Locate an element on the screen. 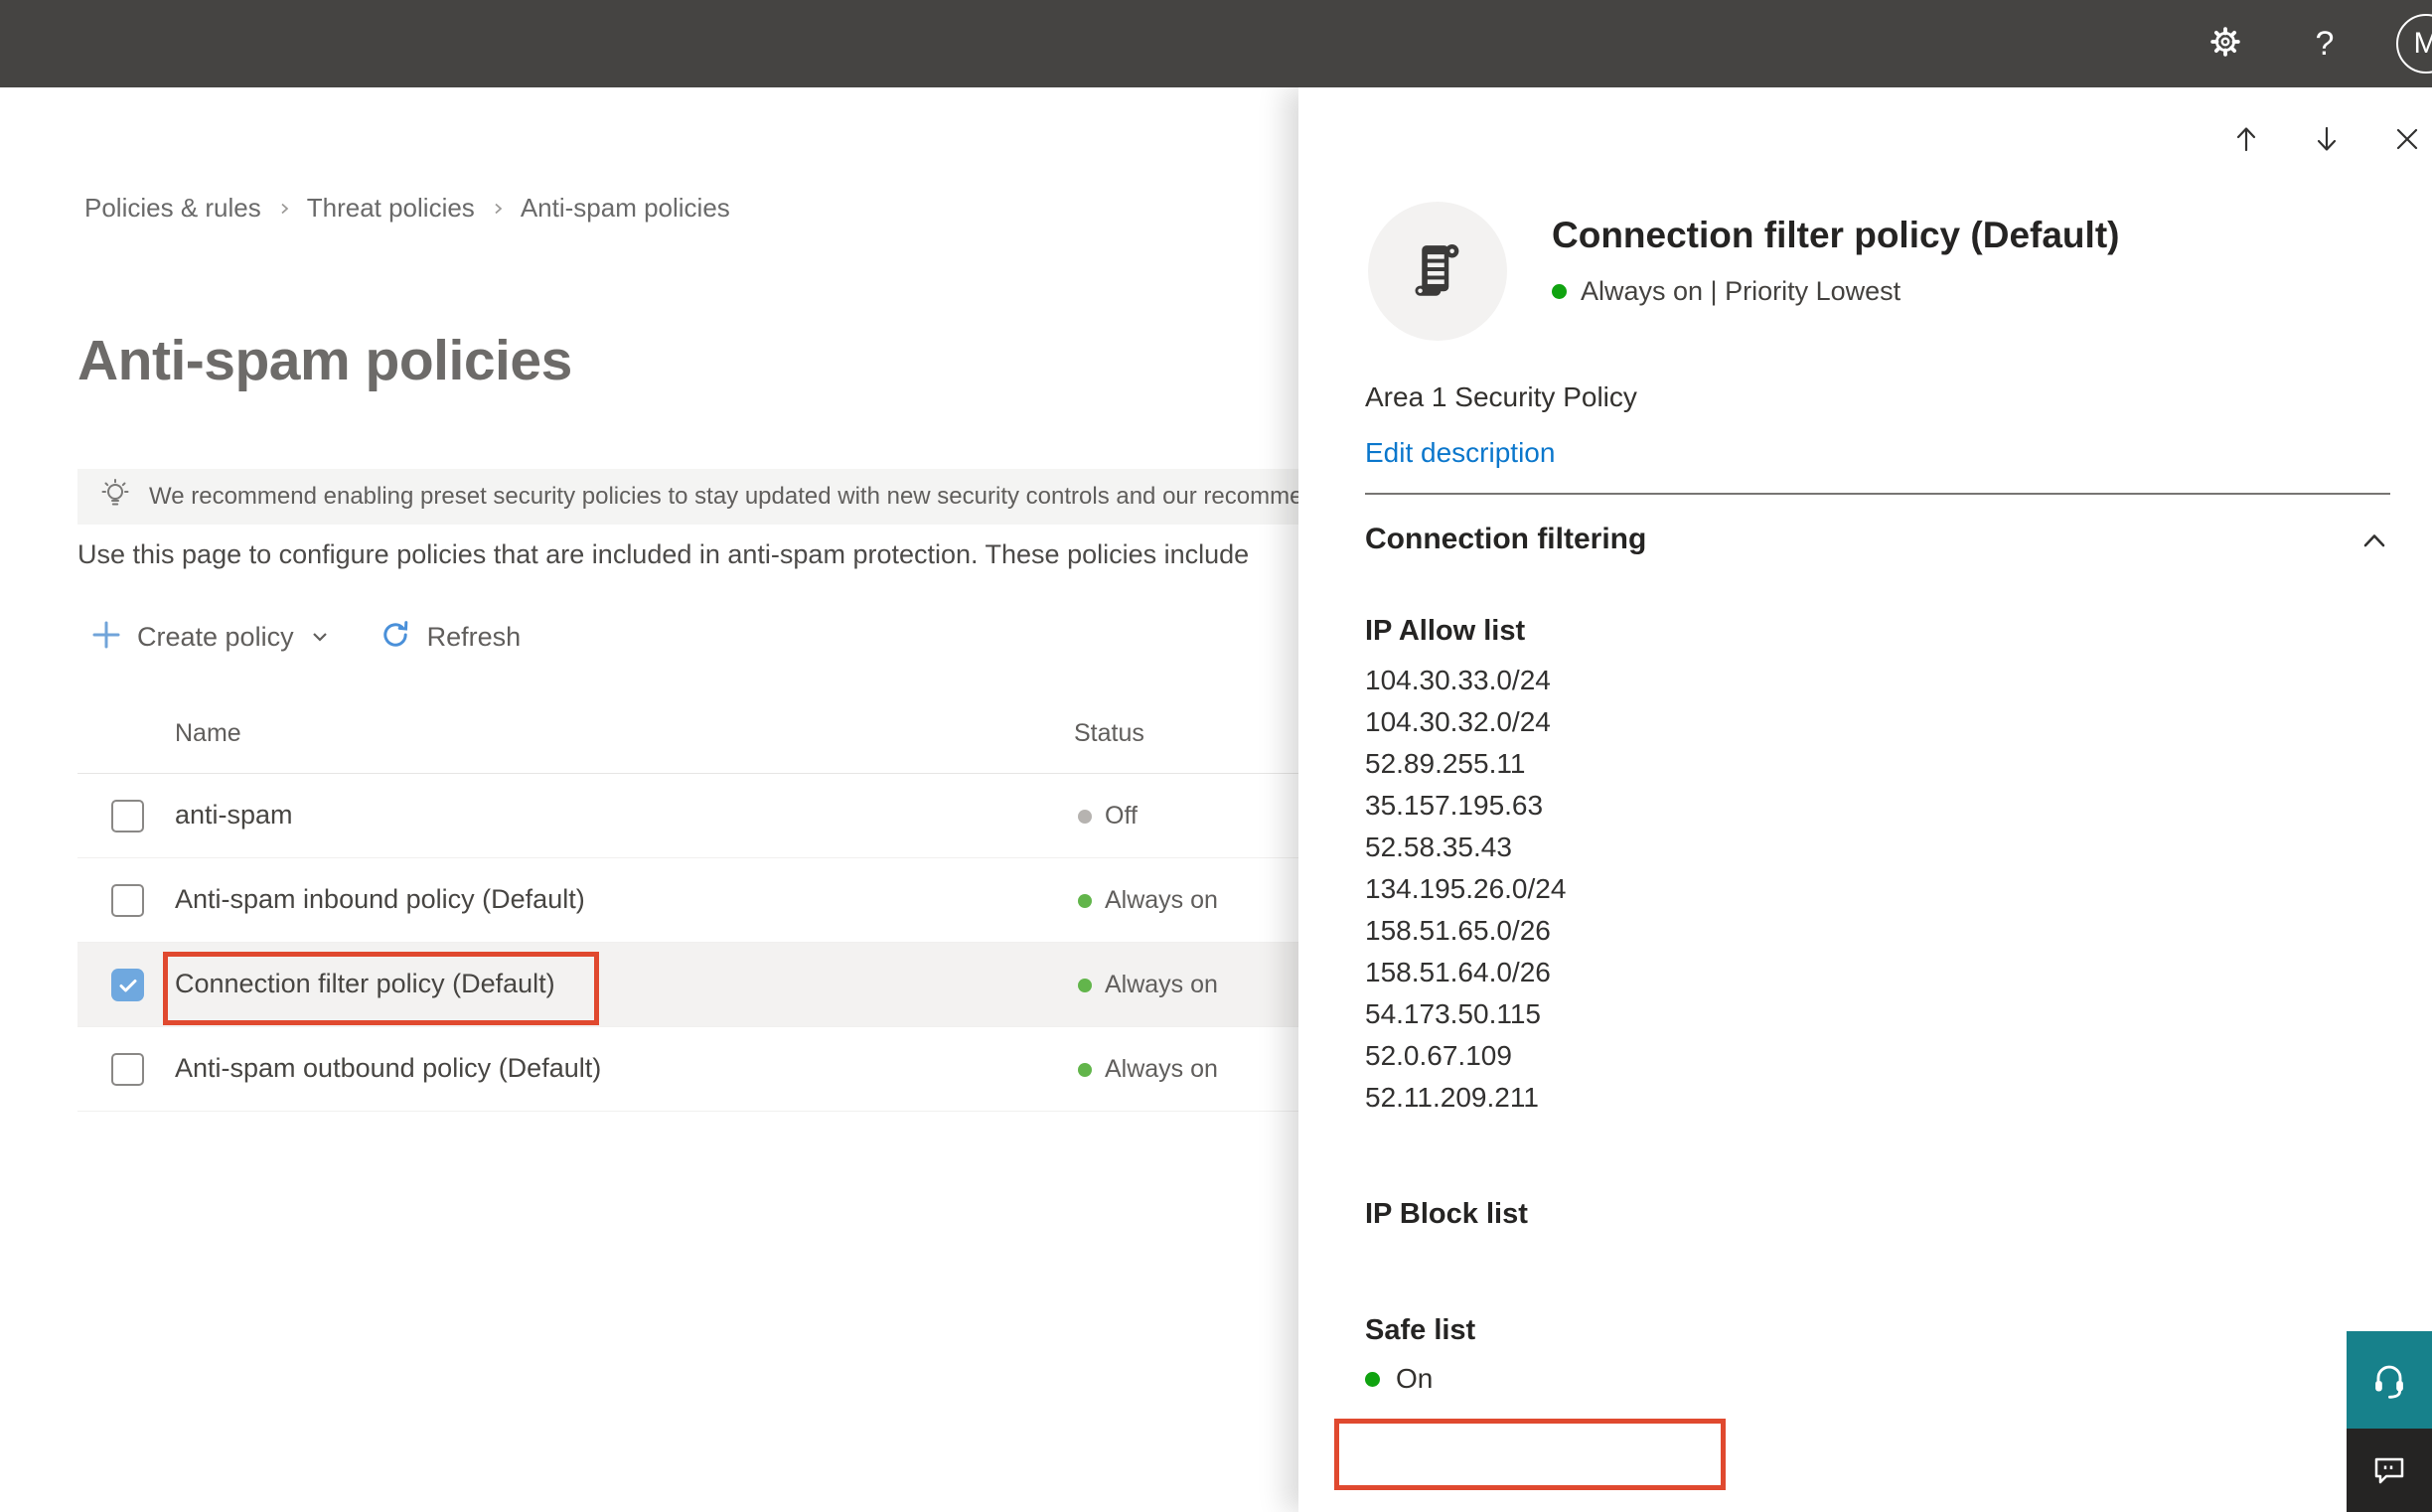  ip-entry: 52.89.255.11 is located at coordinates (1445, 763).